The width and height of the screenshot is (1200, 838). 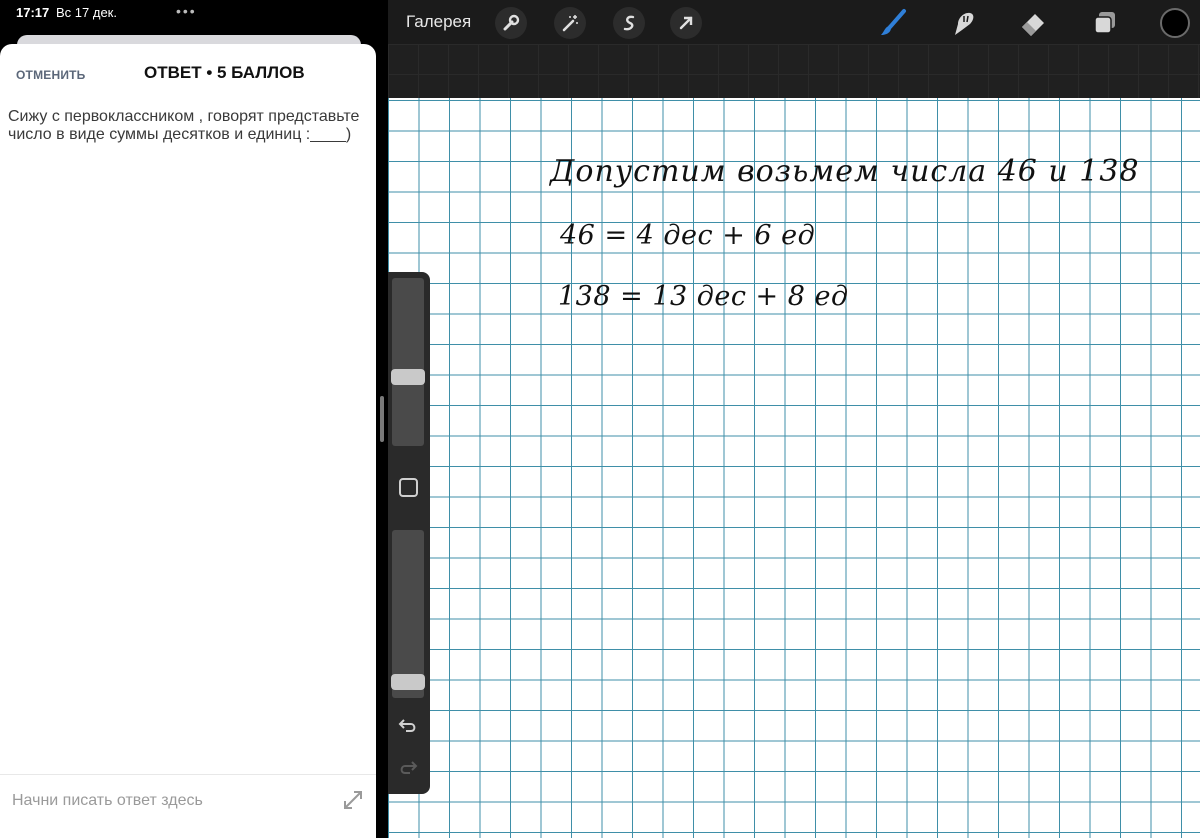 I want to click on selection-button, so click(x=629, y=23).